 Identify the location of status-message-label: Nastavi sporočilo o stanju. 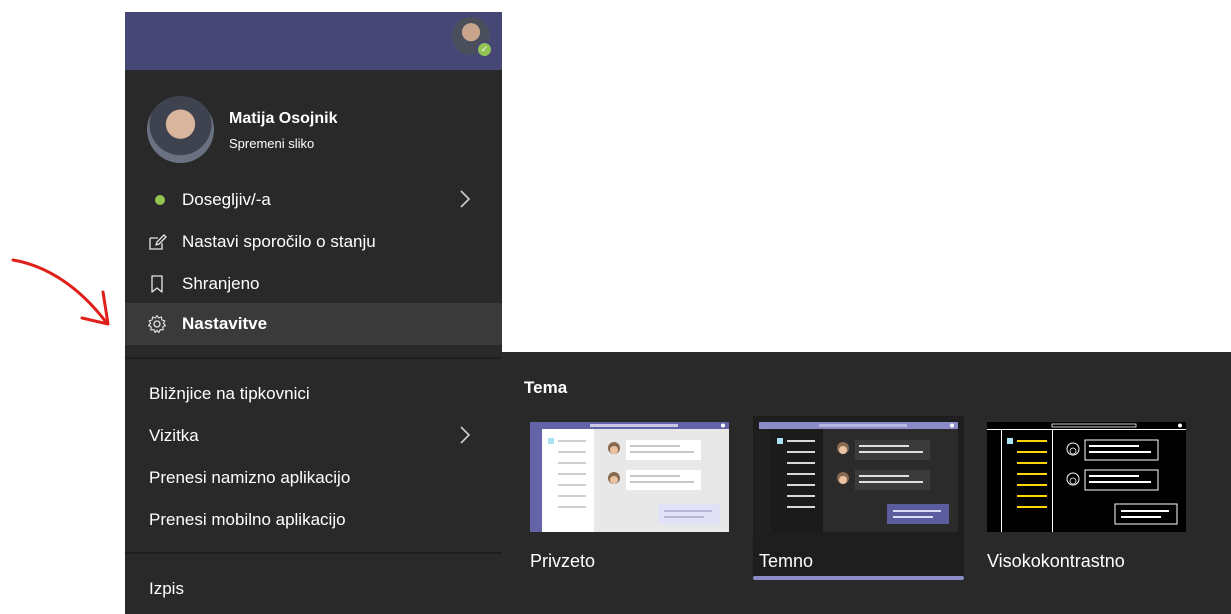
(279, 241).